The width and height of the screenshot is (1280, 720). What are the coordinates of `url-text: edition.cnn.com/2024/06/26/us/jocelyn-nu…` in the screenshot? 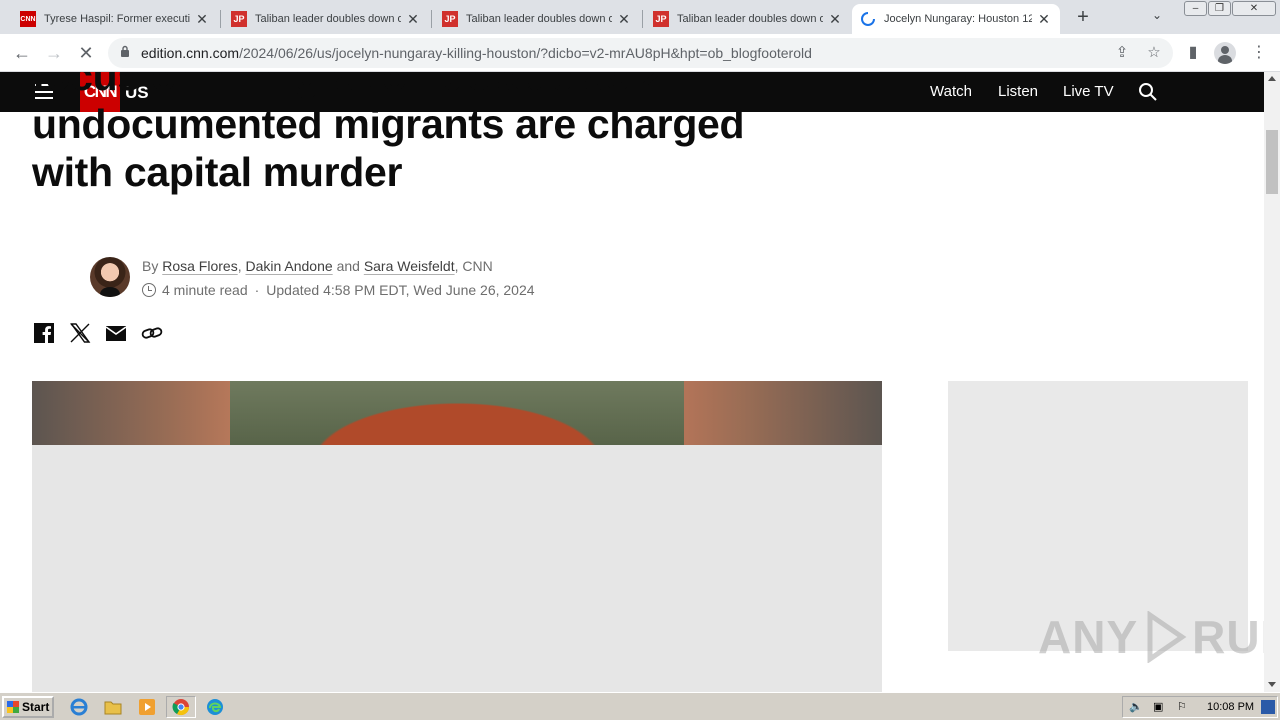 It's located at (476, 53).